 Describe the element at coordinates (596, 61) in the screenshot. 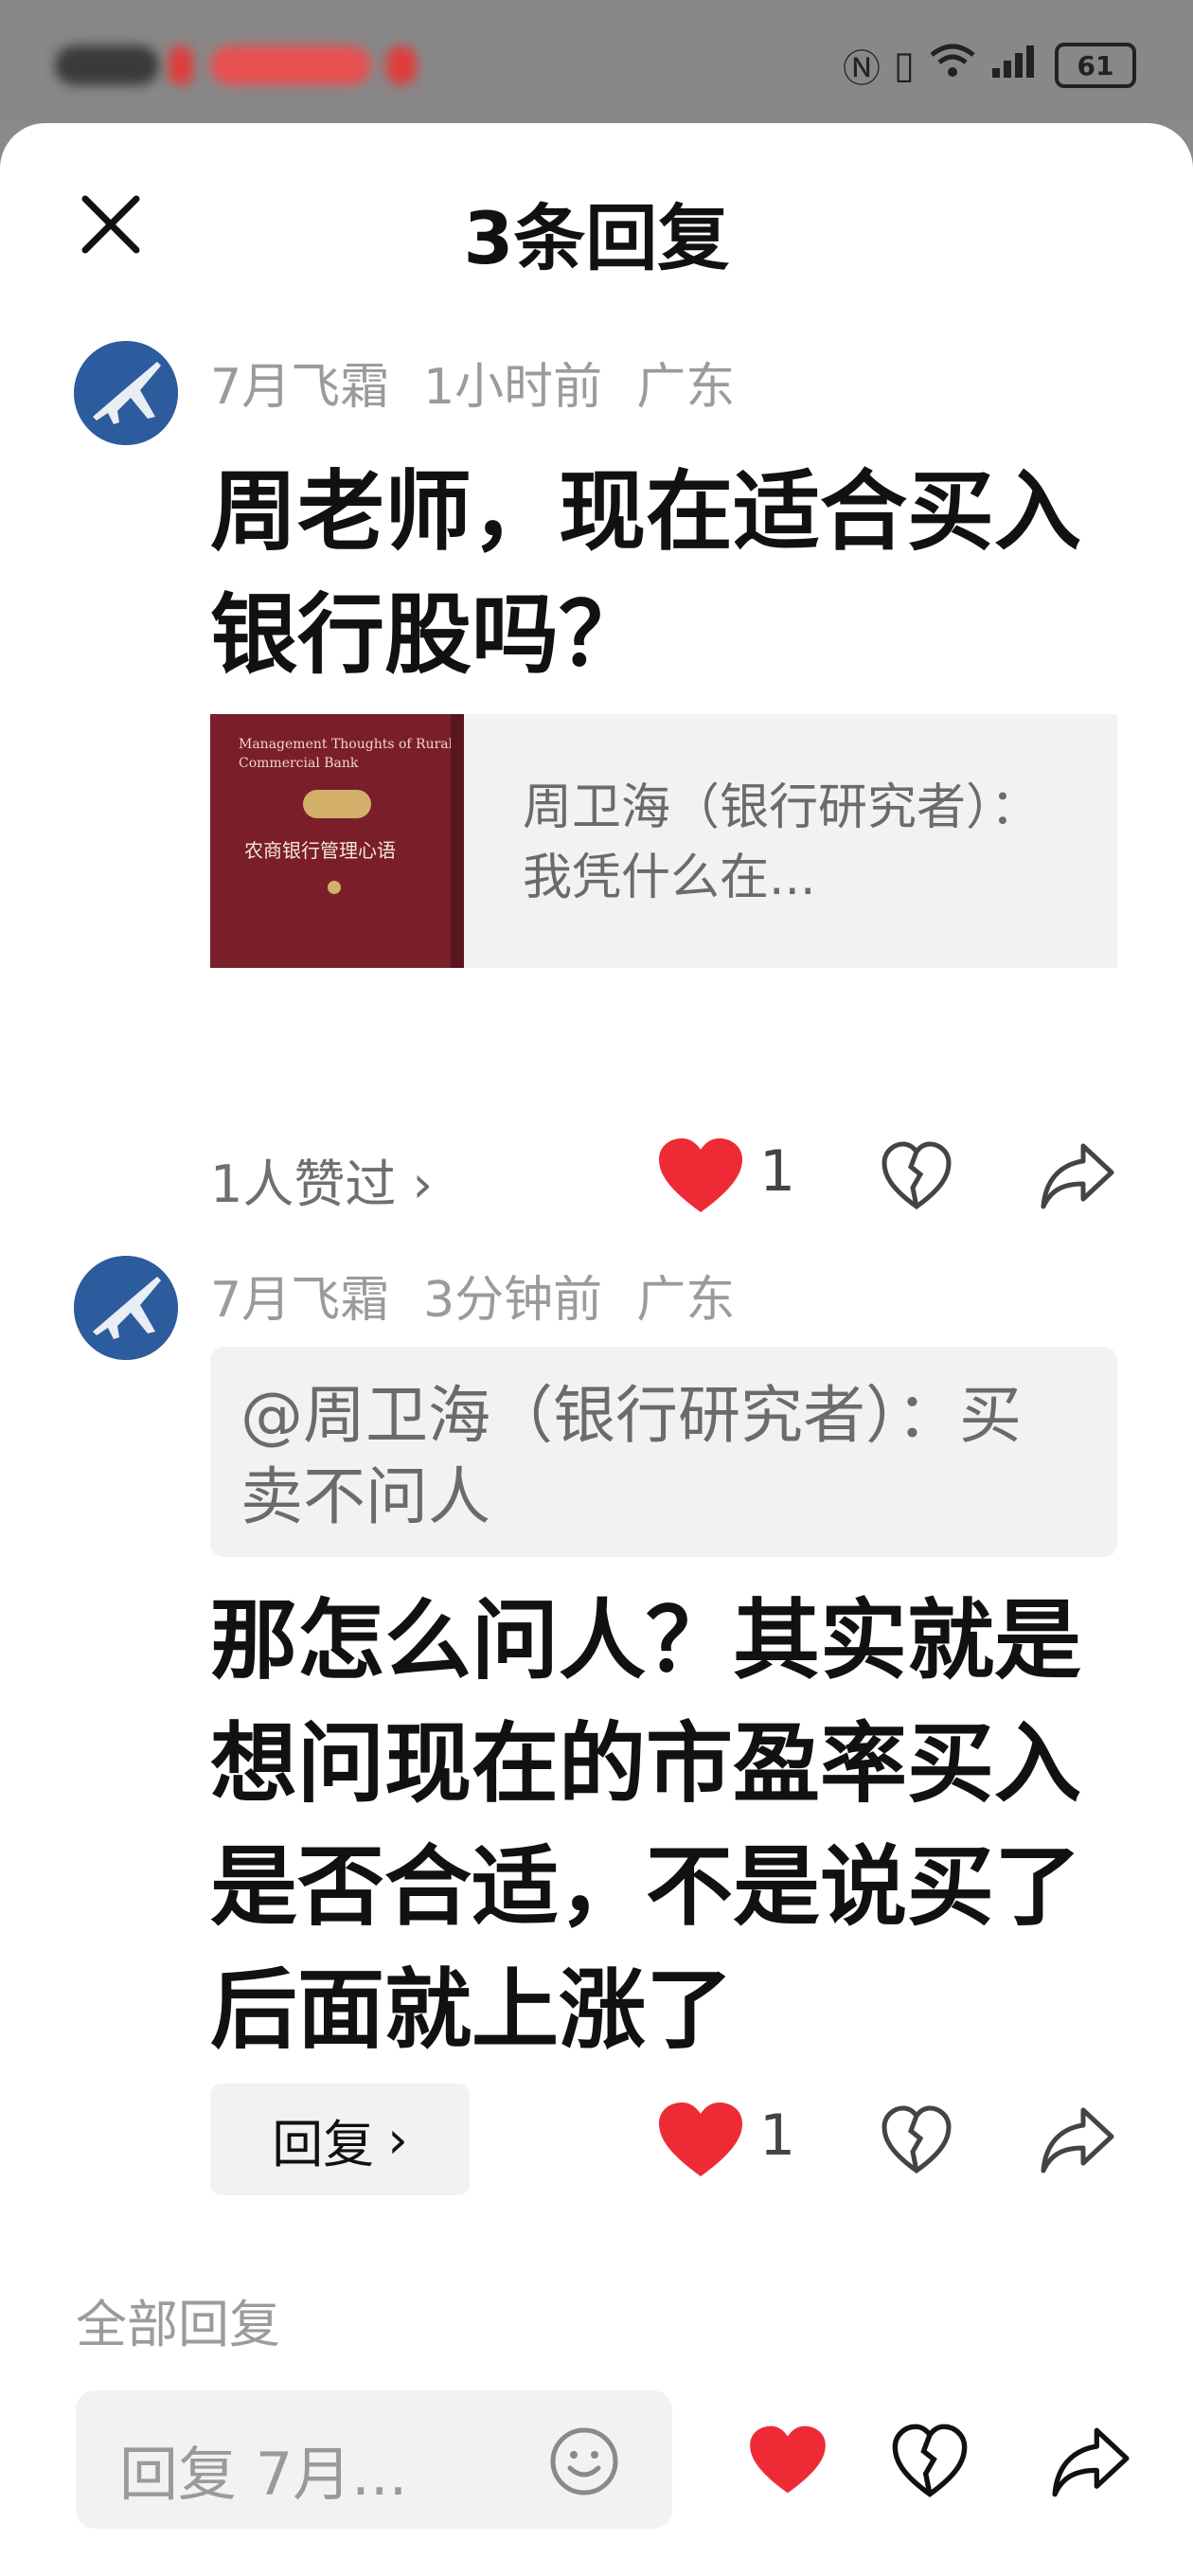

I see `status-bar: Ⓝ ▯ 61` at that location.